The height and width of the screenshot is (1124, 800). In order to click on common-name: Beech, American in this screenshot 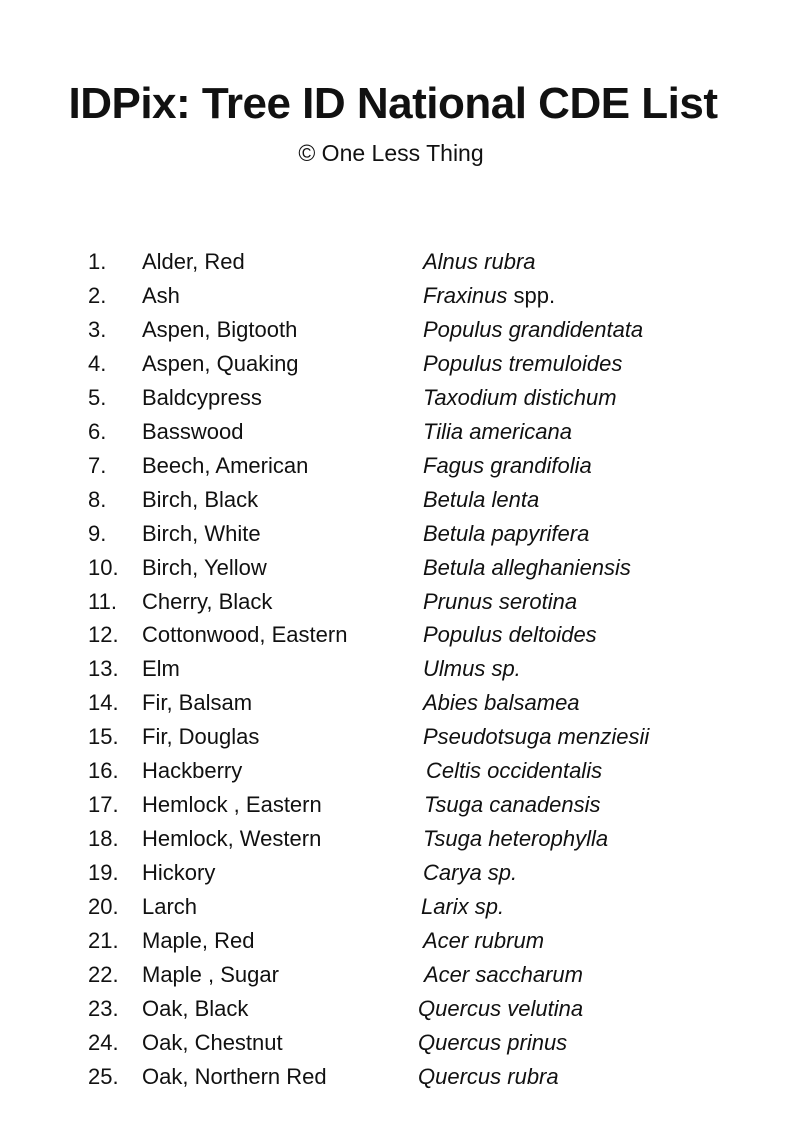, I will do `click(225, 465)`.